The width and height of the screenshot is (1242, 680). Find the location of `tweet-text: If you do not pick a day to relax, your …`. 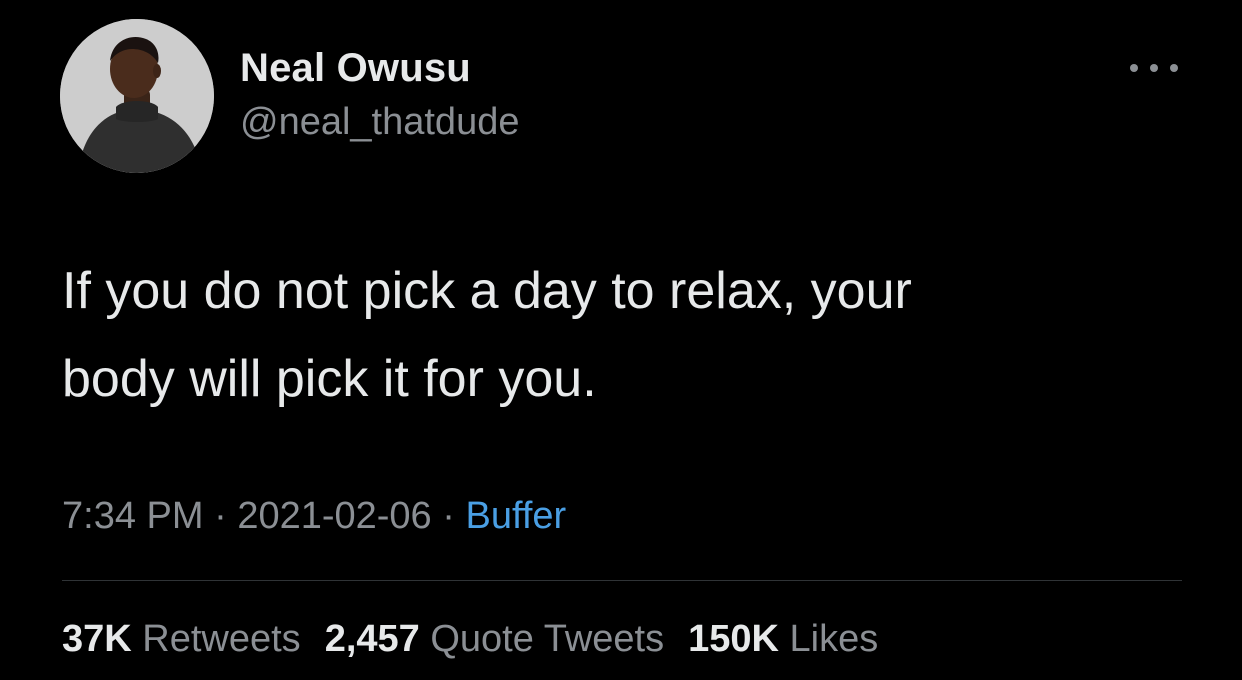

tweet-text: If you do not pick a day to relax, your … is located at coordinates (487, 335).